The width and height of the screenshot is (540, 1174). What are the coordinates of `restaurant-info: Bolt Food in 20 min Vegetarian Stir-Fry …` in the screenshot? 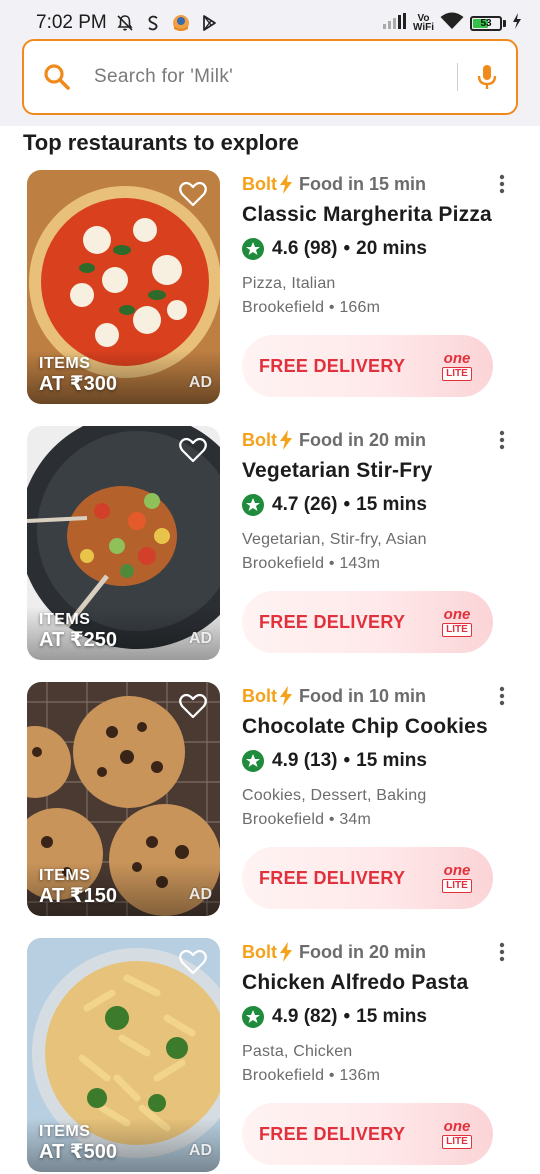 It's located at (382, 500).